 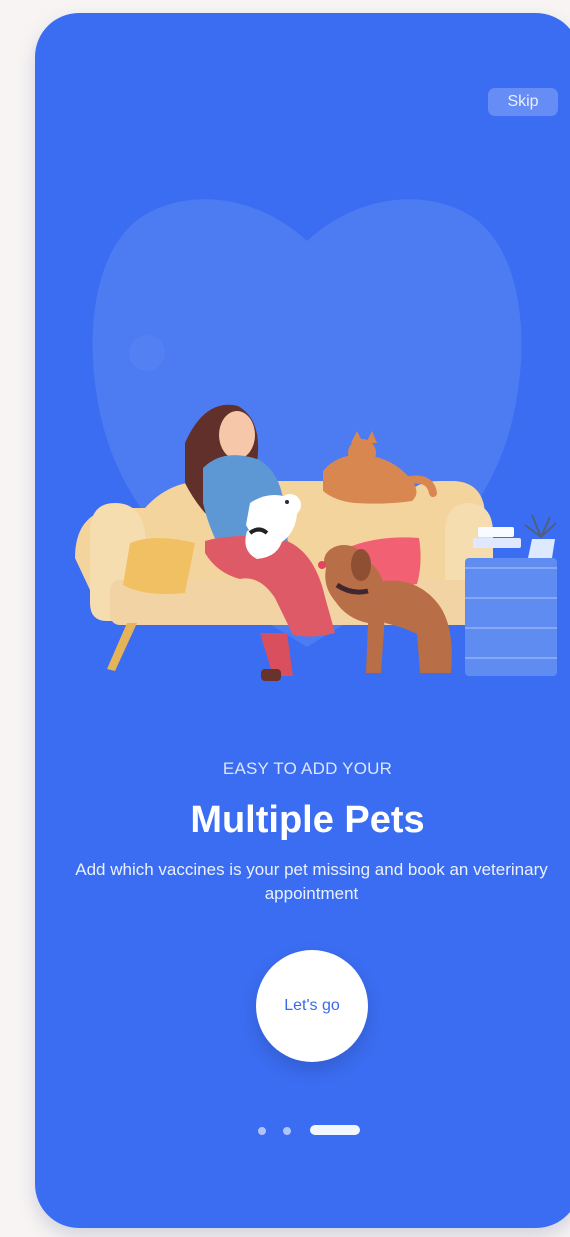 I want to click on pagination-indicator, so click(x=302, y=1131).